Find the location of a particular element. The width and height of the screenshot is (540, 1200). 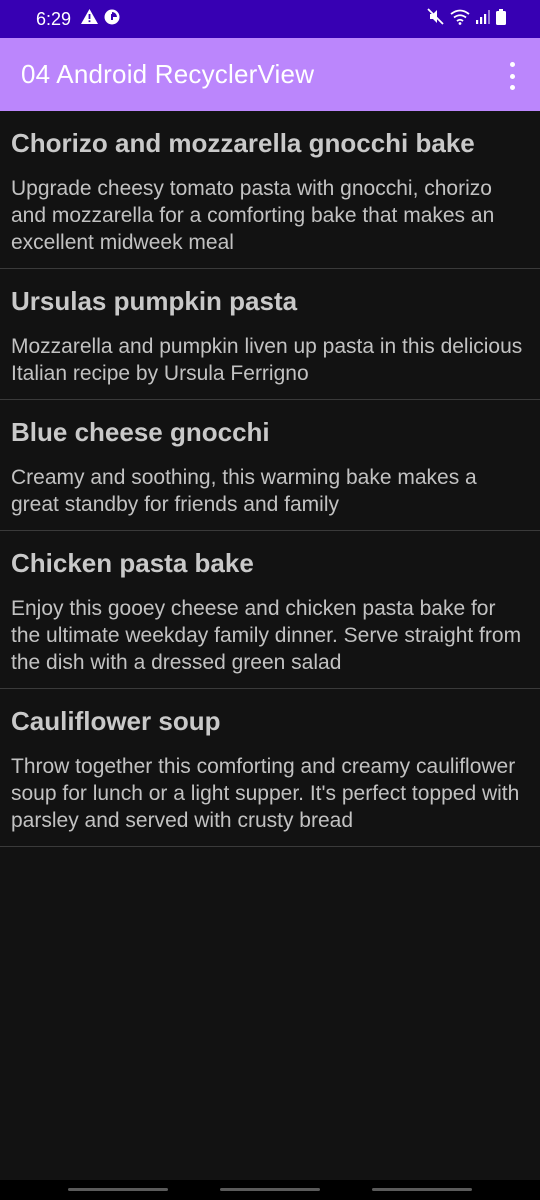

recipe-title: Blue cheese gnocchi is located at coordinates (140, 432).